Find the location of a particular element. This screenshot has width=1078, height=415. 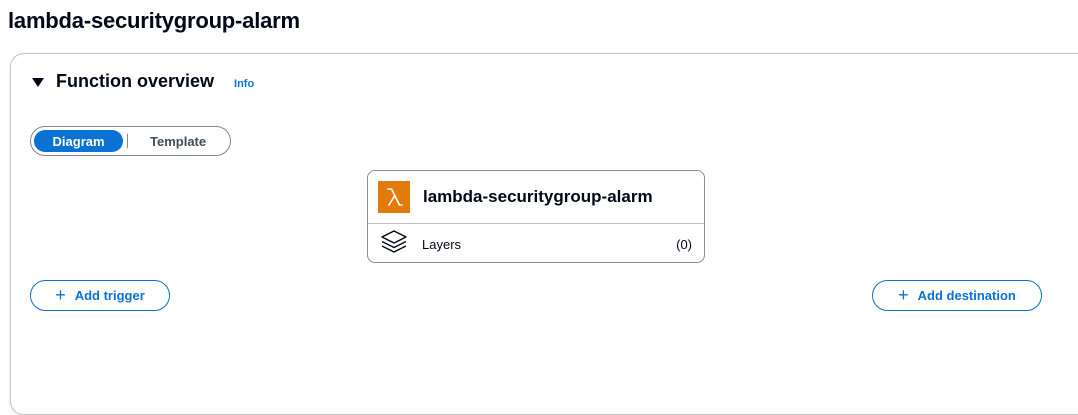

add-trigger-label: Add trigger is located at coordinates (109, 295).